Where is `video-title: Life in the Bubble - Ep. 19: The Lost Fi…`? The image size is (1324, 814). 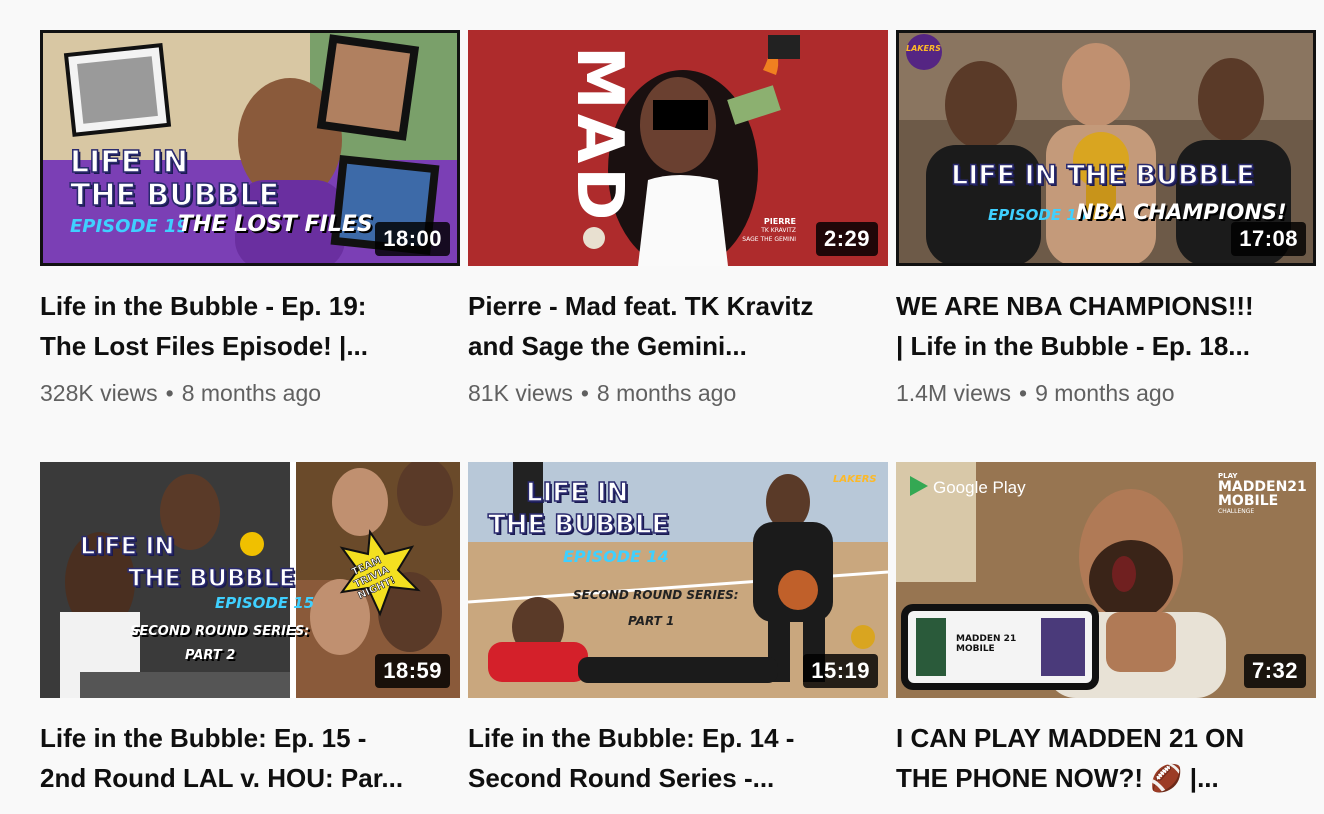 video-title: Life in the Bubble - Ep. 19: The Lost Fi… is located at coordinates (250, 326).